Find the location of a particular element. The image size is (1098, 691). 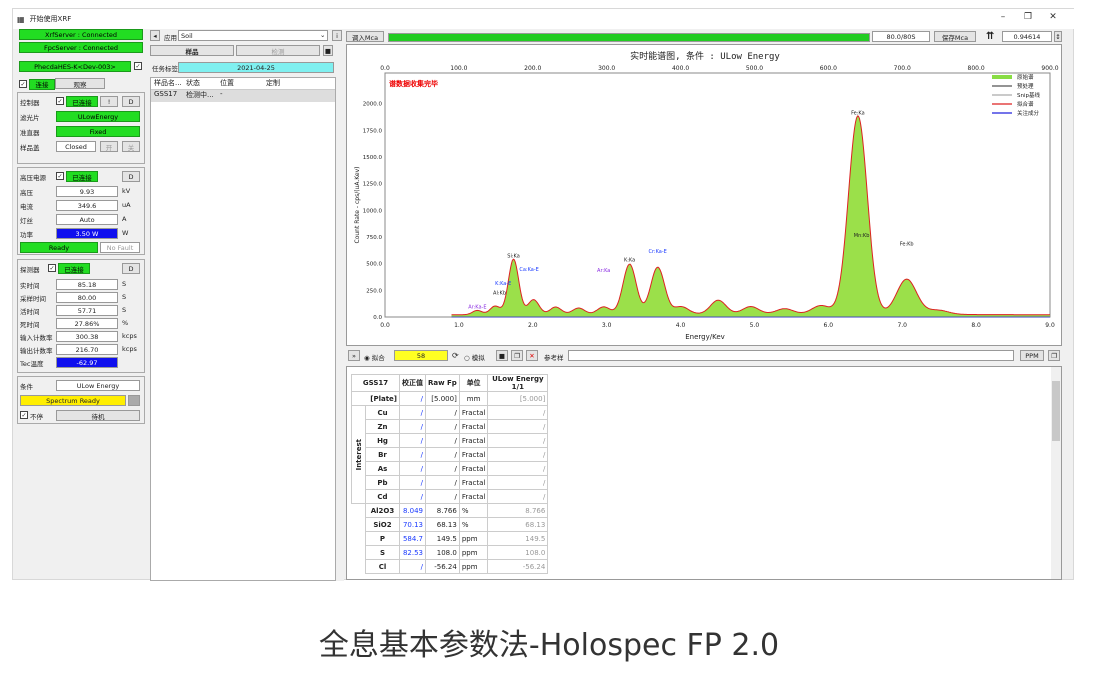

column-header: 位置 is located at coordinates (240, 83).